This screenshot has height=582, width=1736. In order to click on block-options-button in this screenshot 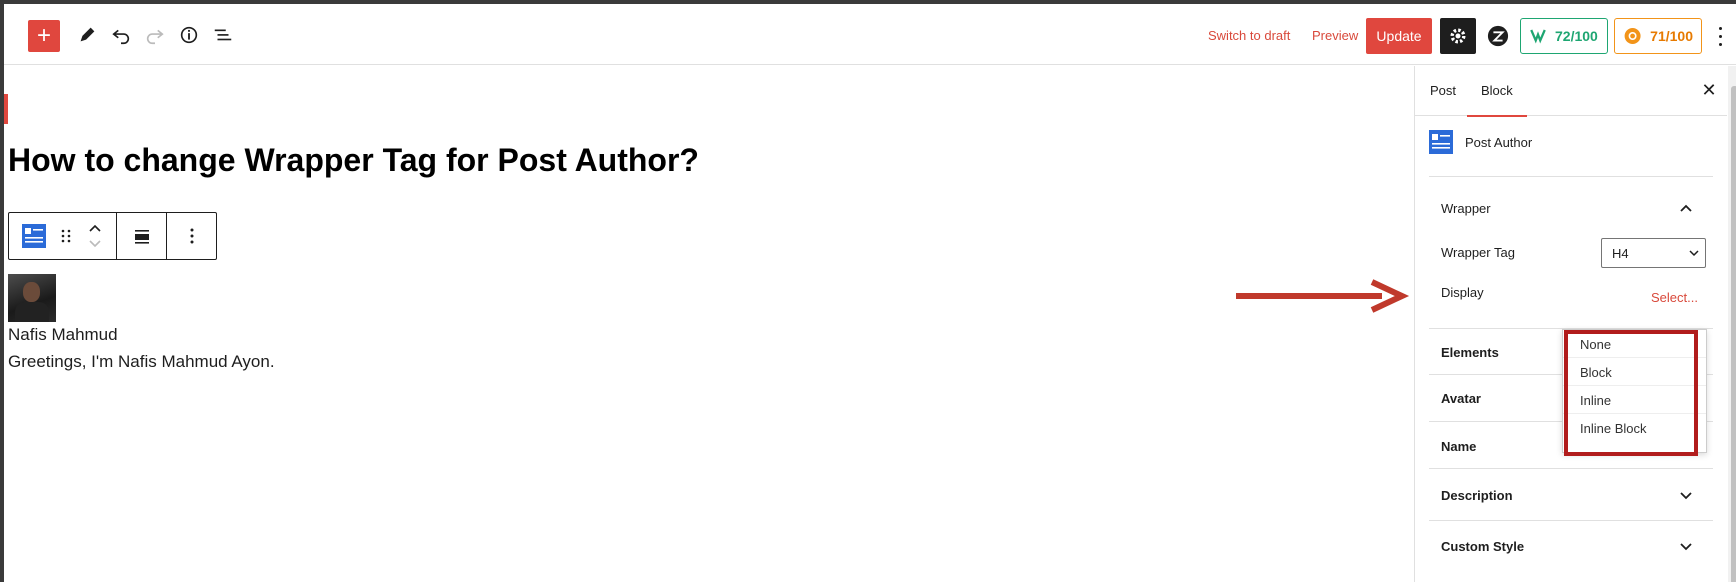, I will do `click(191, 236)`.